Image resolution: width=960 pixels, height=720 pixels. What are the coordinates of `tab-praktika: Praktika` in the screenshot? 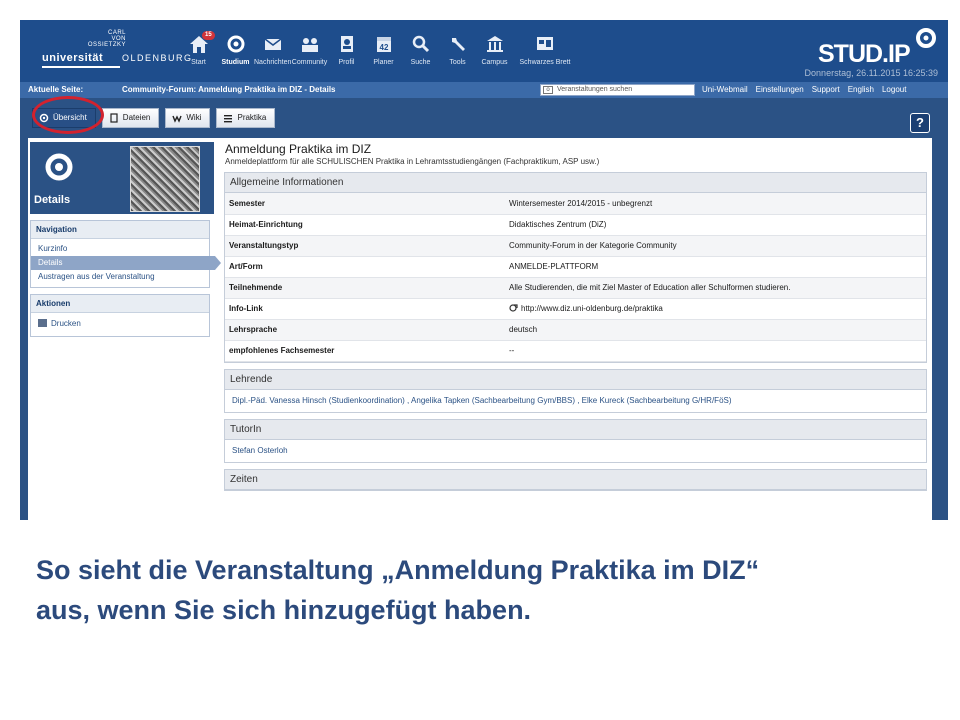 It's located at (246, 118).